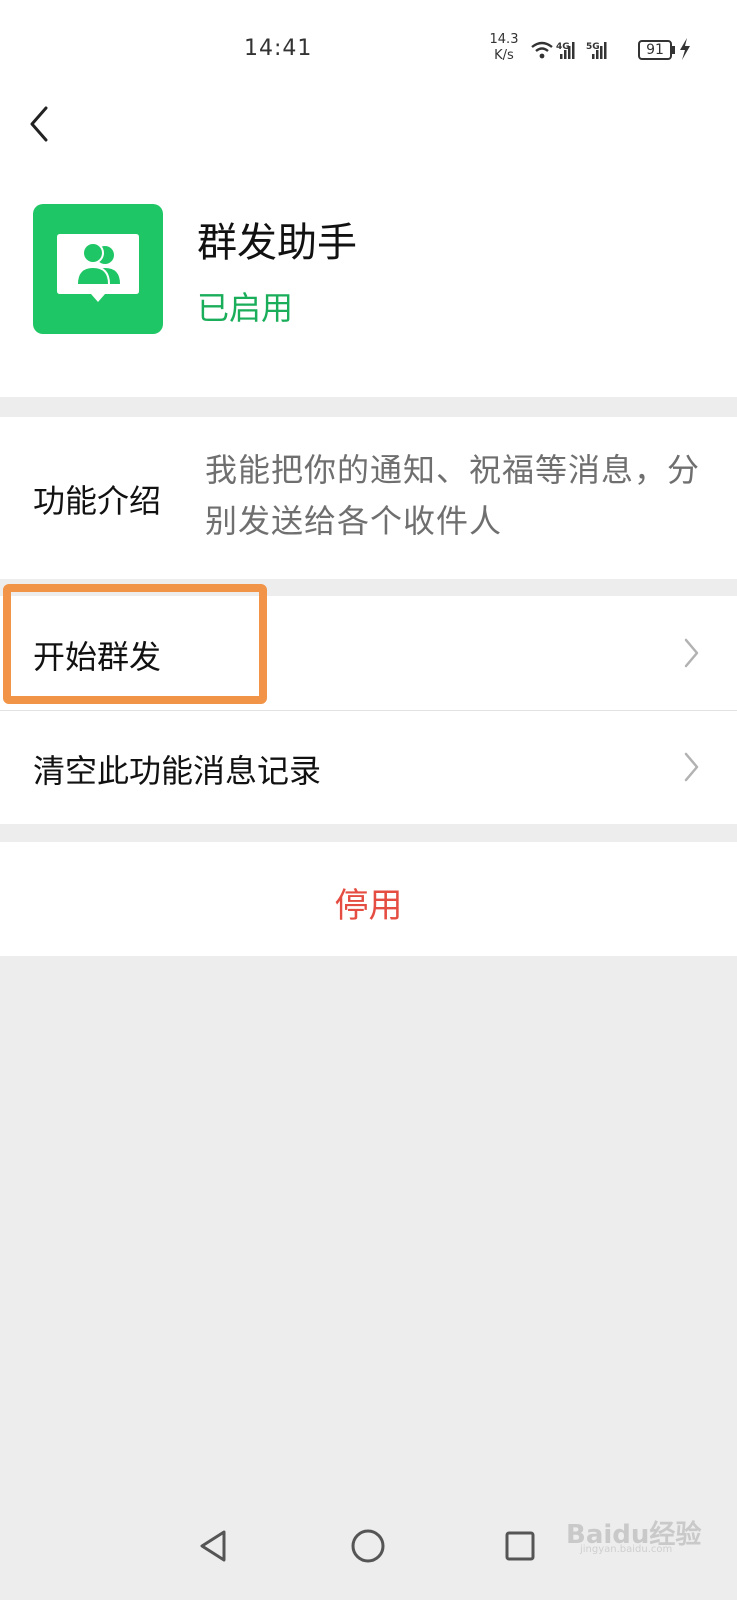 This screenshot has height=1600, width=737. Describe the element at coordinates (368, 653) in the screenshot. I see `start-broadcast-row: 开始群发` at that location.